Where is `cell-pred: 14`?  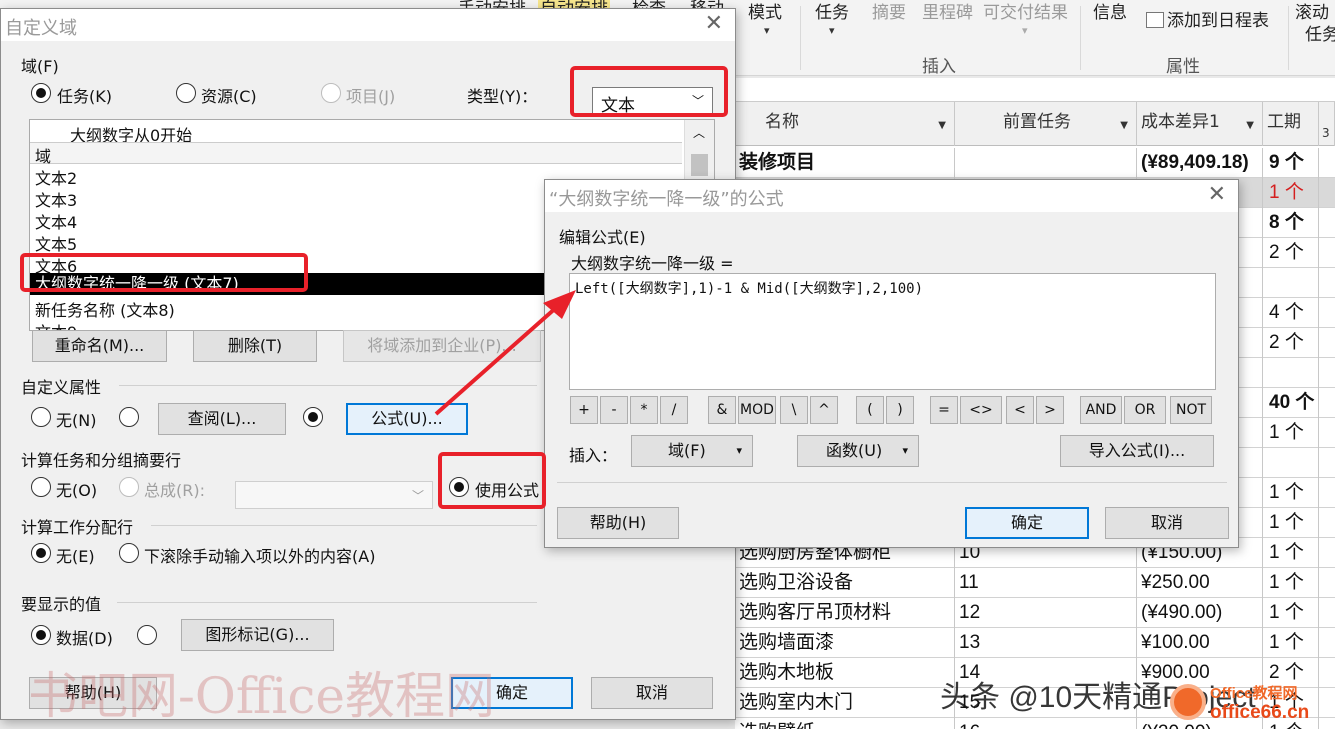
cell-pred: 14 is located at coordinates (1046, 673).